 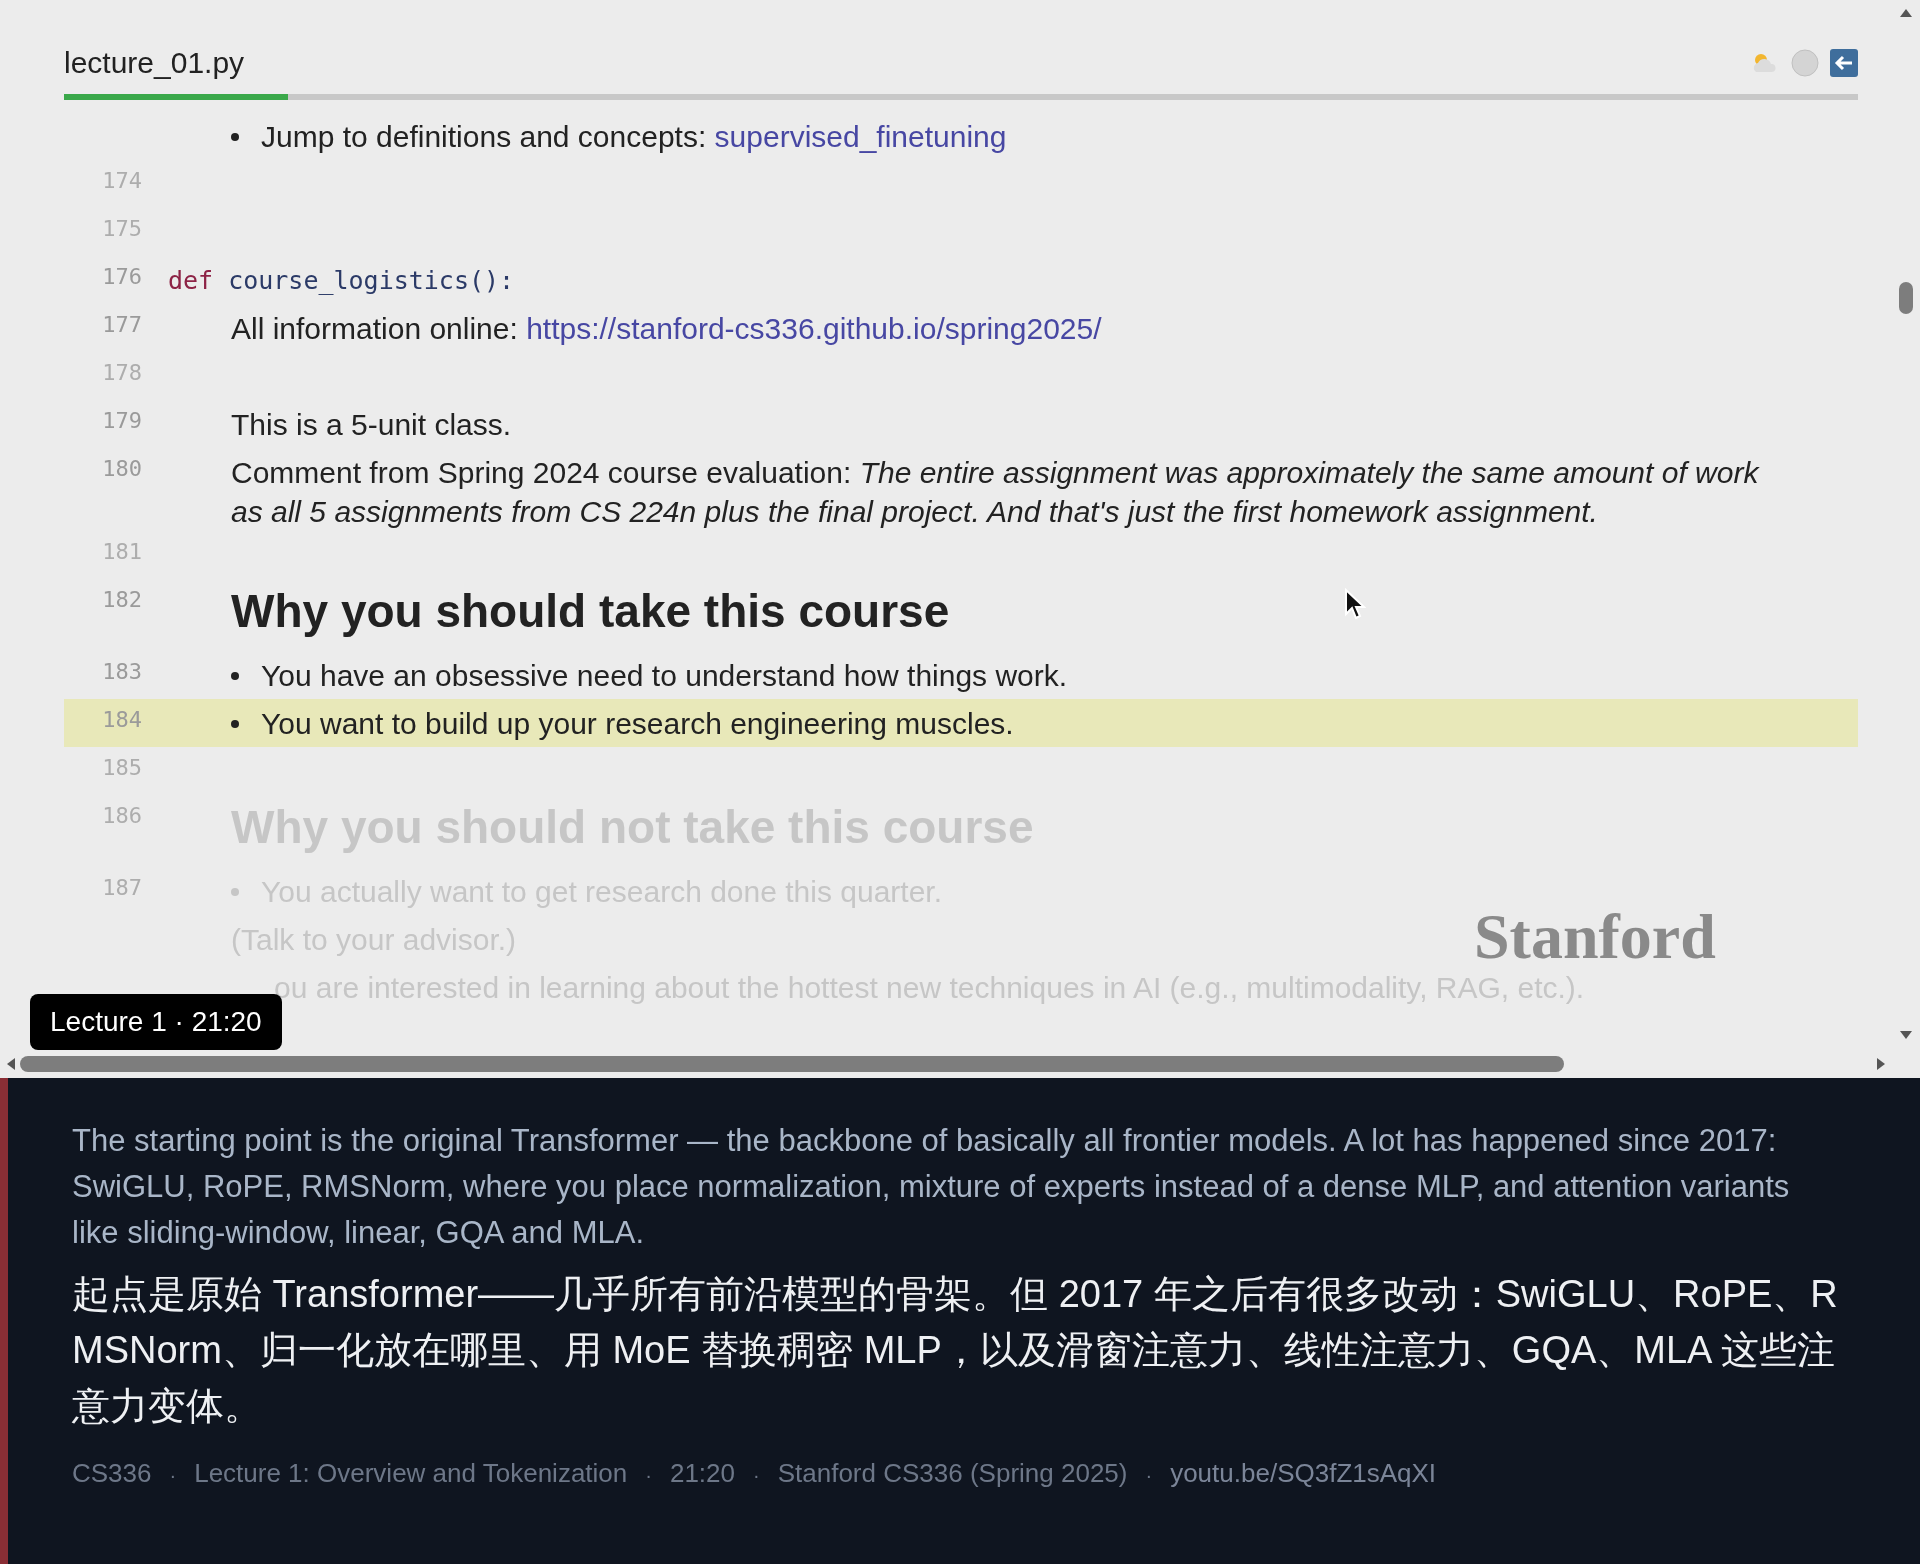 I want to click on line-number: 174, so click(x=121, y=180).